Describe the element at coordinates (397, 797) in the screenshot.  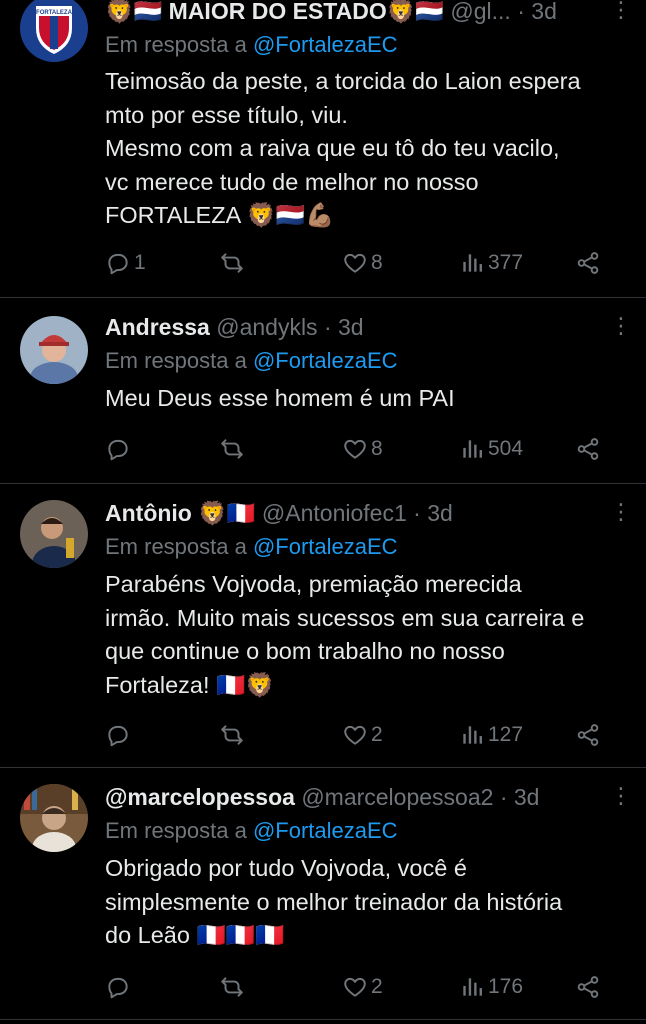
I see `user-handle: @marcelopessoa2` at that location.